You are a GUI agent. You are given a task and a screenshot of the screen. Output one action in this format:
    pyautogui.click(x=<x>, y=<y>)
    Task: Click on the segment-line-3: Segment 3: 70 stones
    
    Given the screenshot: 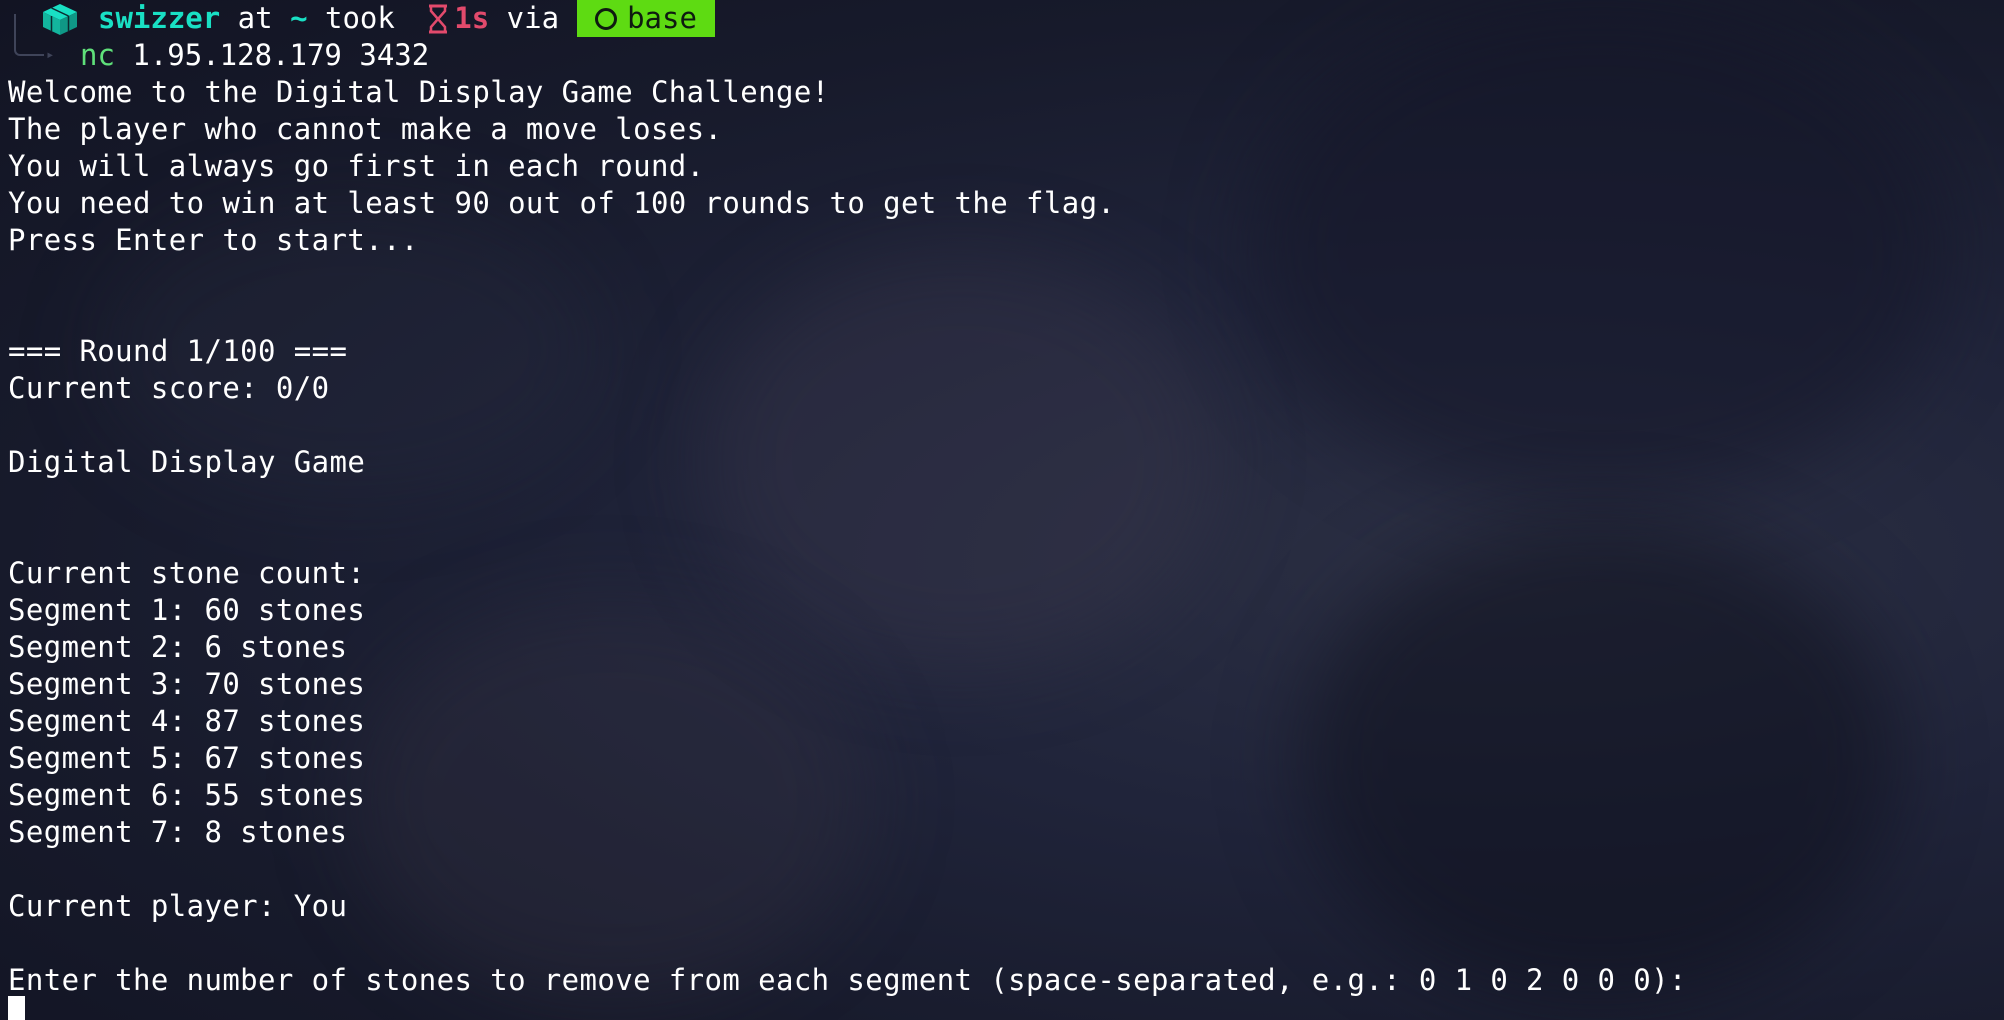 What is the action you would take?
    pyautogui.click(x=187, y=684)
    